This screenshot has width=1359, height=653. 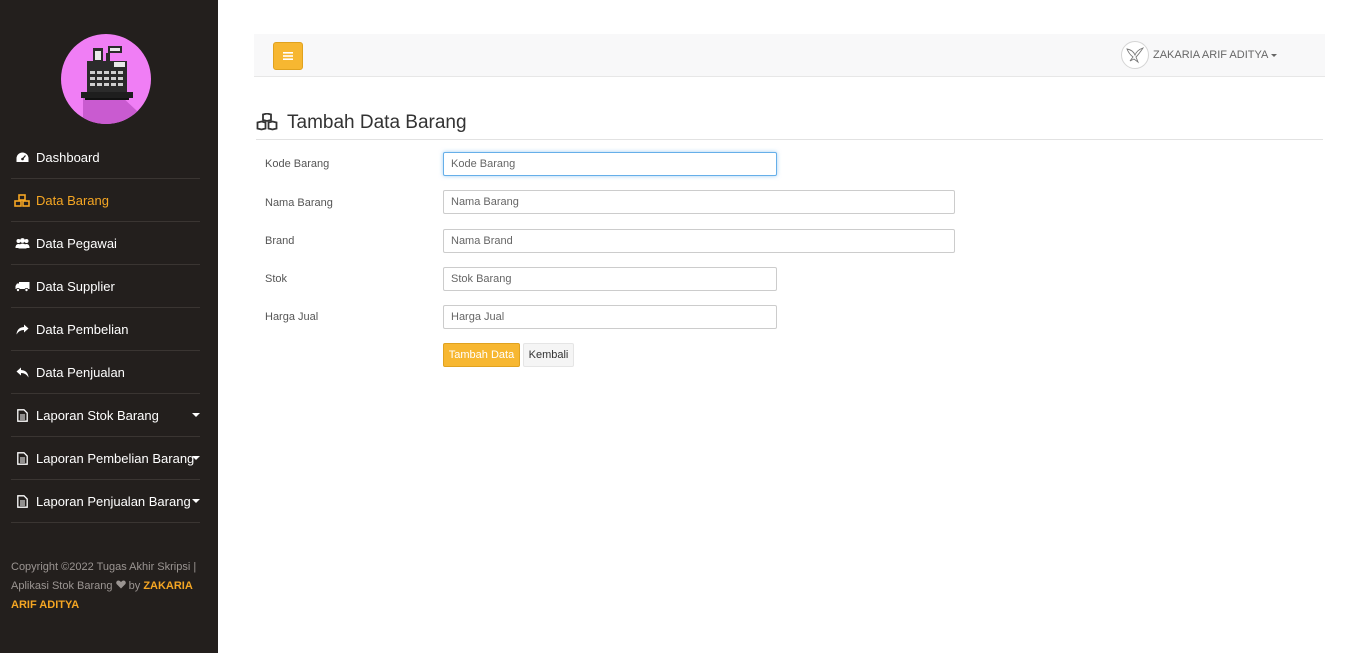 What do you see at coordinates (377, 122) in the screenshot?
I see `page-title: Tambah Data Barang` at bounding box center [377, 122].